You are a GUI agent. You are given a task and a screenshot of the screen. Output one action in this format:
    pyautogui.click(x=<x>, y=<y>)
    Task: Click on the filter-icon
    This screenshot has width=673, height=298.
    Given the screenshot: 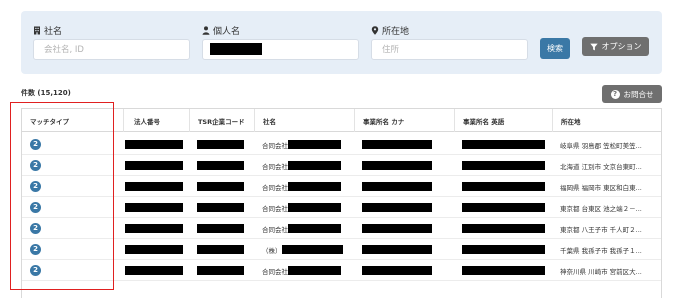 What is the action you would take?
    pyautogui.click(x=593, y=46)
    